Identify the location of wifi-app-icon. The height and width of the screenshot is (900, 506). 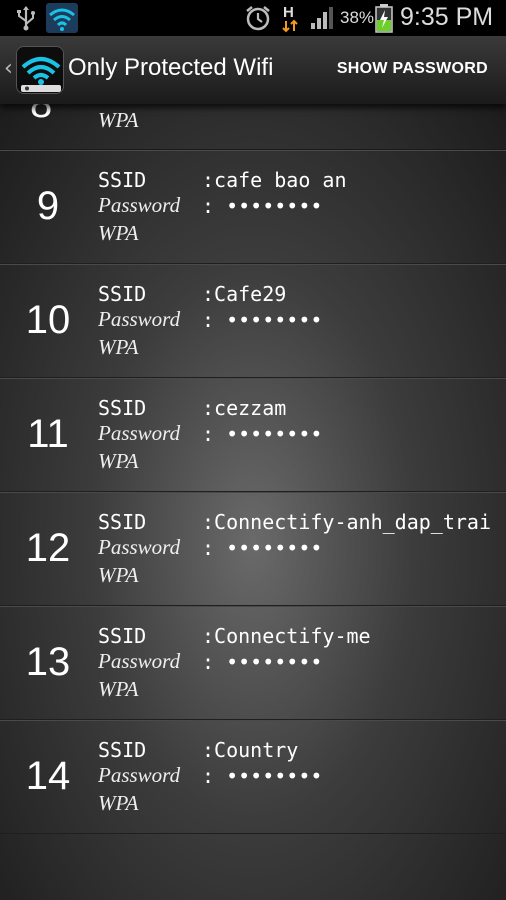
(40, 70).